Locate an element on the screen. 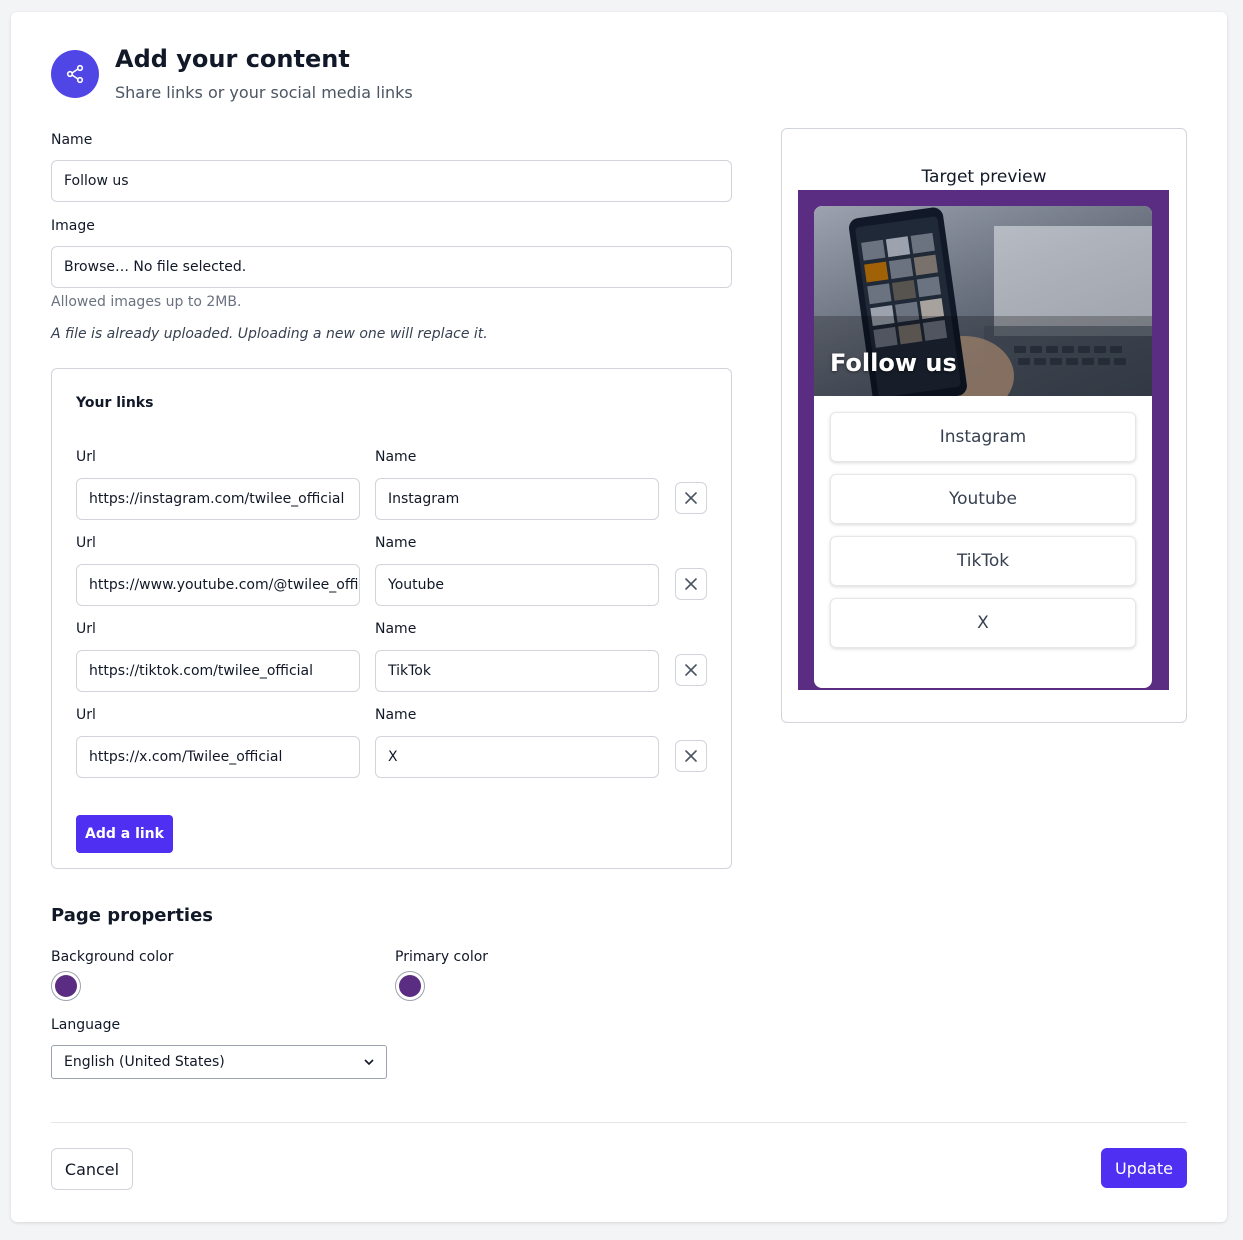 The image size is (1243, 1240). chevron-down-icon is located at coordinates (369, 1062).